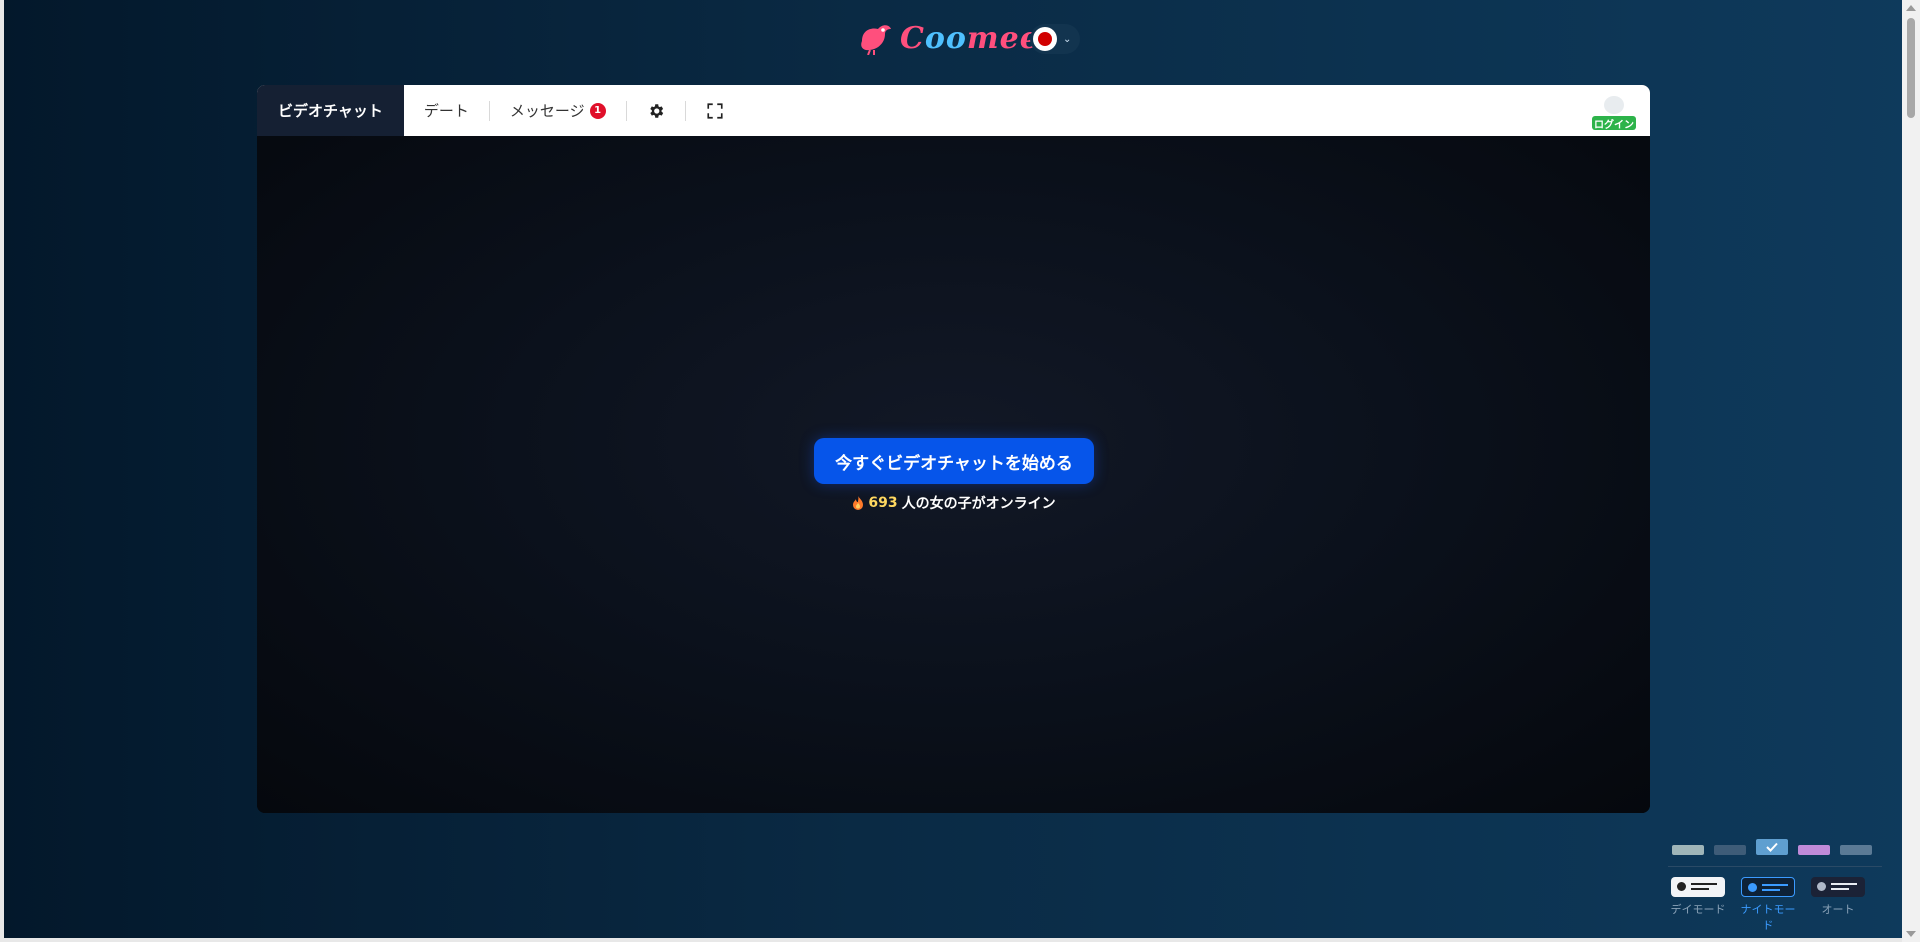 This screenshot has height=942, width=1920. What do you see at coordinates (1838, 887) in the screenshot?
I see `auto-mode-icon` at bounding box center [1838, 887].